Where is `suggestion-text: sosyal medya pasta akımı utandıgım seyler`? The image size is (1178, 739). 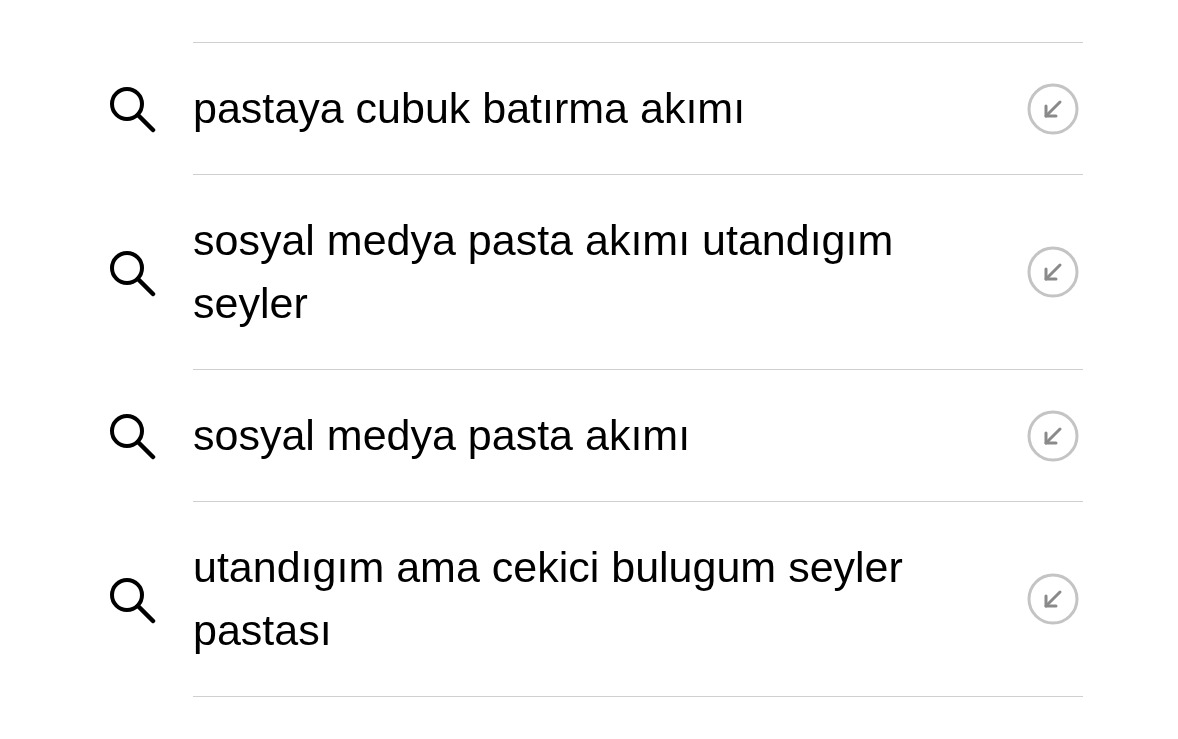 suggestion-text: sosyal medya pasta akımı utandıgım seyler is located at coordinates (553, 272).